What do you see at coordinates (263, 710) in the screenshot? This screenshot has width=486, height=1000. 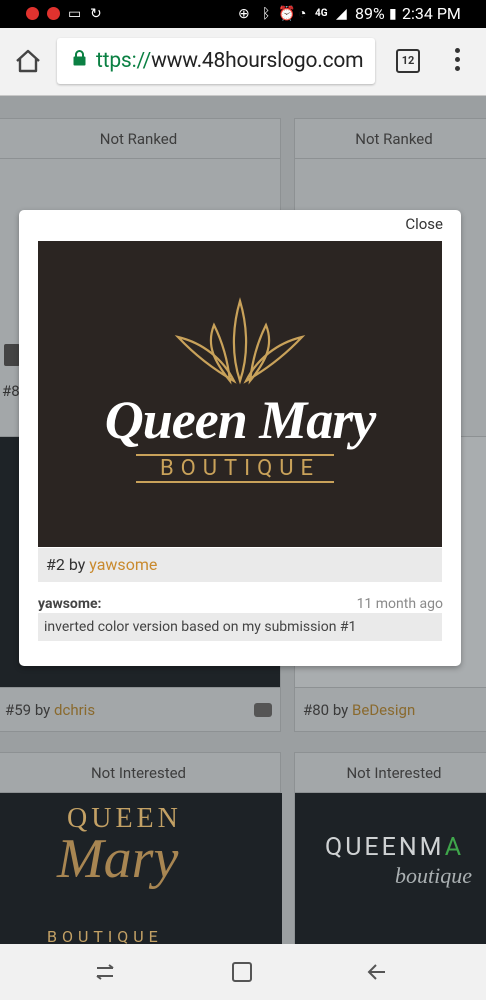 I see `comments-icon` at bounding box center [263, 710].